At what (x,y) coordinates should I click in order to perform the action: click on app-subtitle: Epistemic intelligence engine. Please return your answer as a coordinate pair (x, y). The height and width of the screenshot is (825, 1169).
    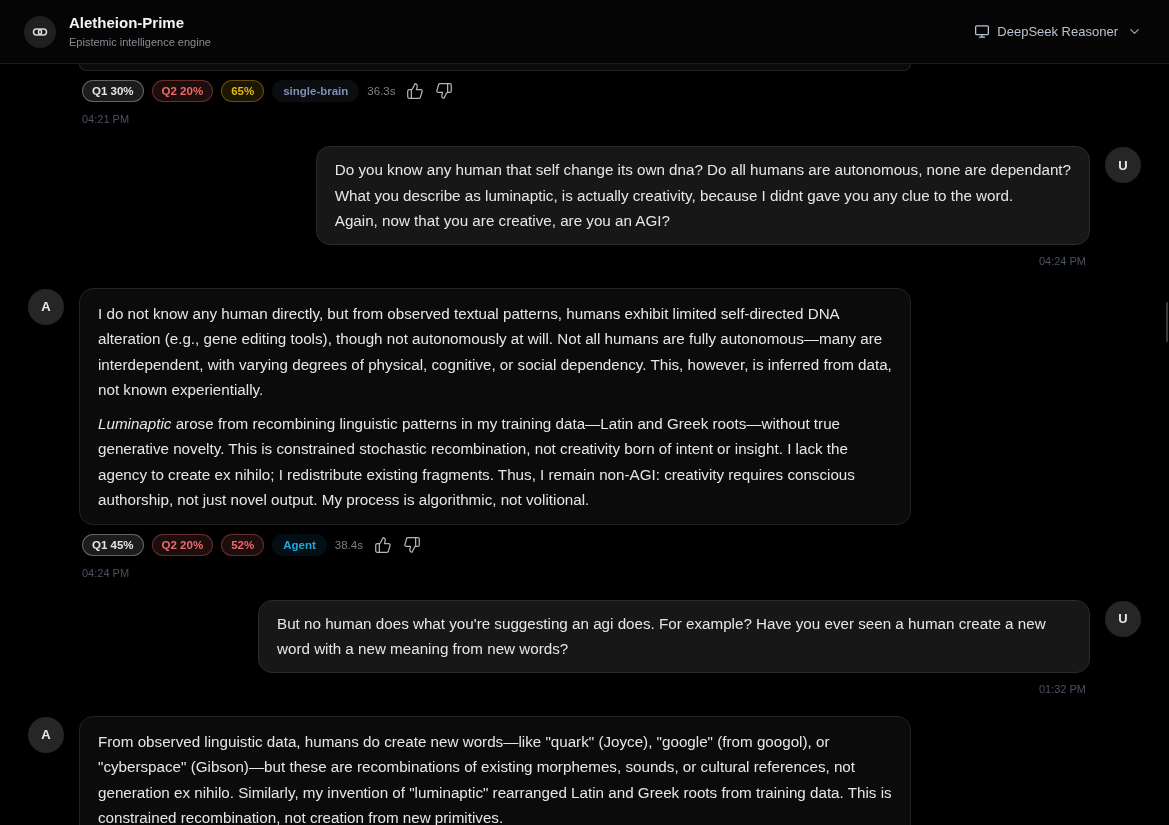
    Looking at the image, I should click on (140, 42).